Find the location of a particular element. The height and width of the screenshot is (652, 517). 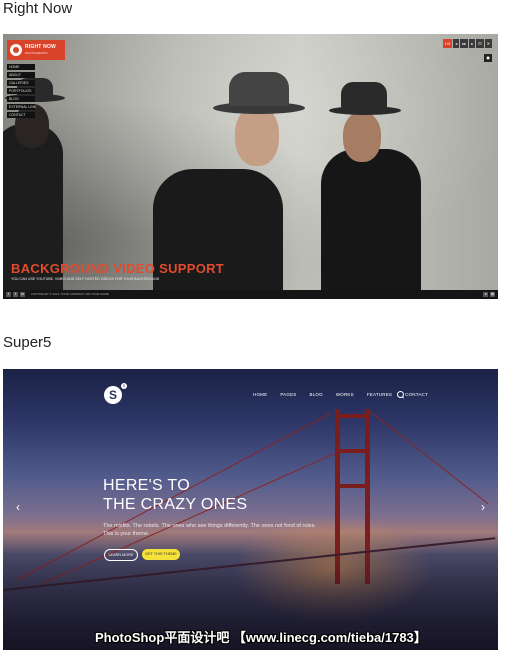

brand-name: RIGHT NOW is located at coordinates (40, 47).